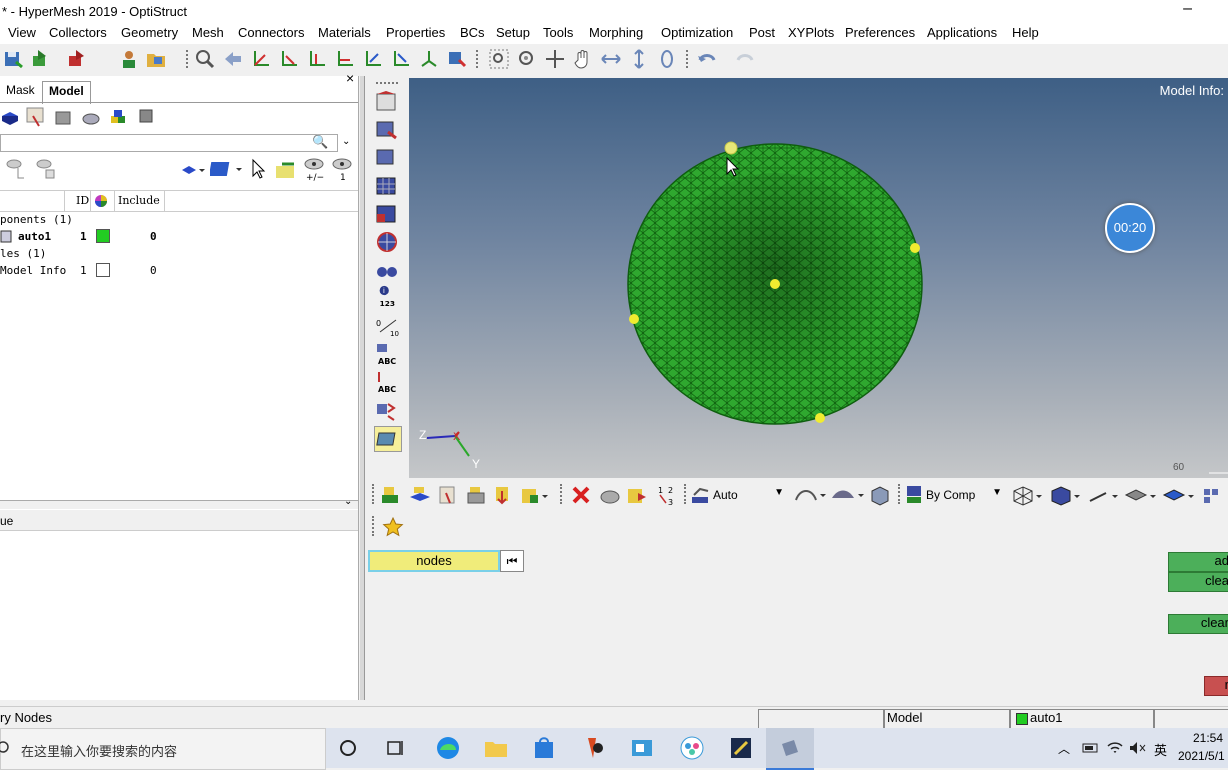 The height and width of the screenshot is (770, 1228). I want to click on multi-view-icon, so click(1213, 495).